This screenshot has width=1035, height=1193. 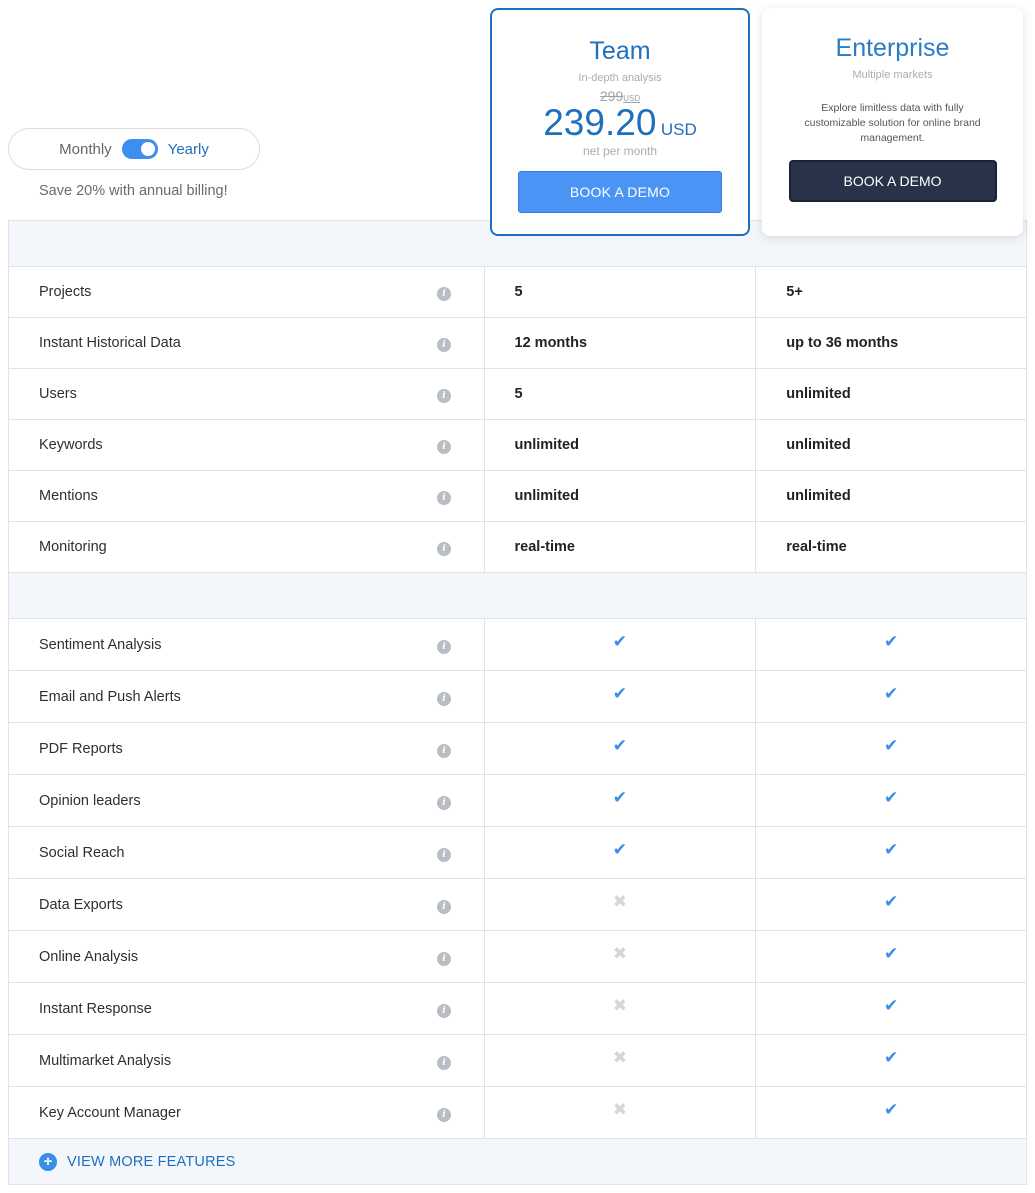 I want to click on book-demo-enterprise-button: BOOK A DEMO, so click(x=892, y=181).